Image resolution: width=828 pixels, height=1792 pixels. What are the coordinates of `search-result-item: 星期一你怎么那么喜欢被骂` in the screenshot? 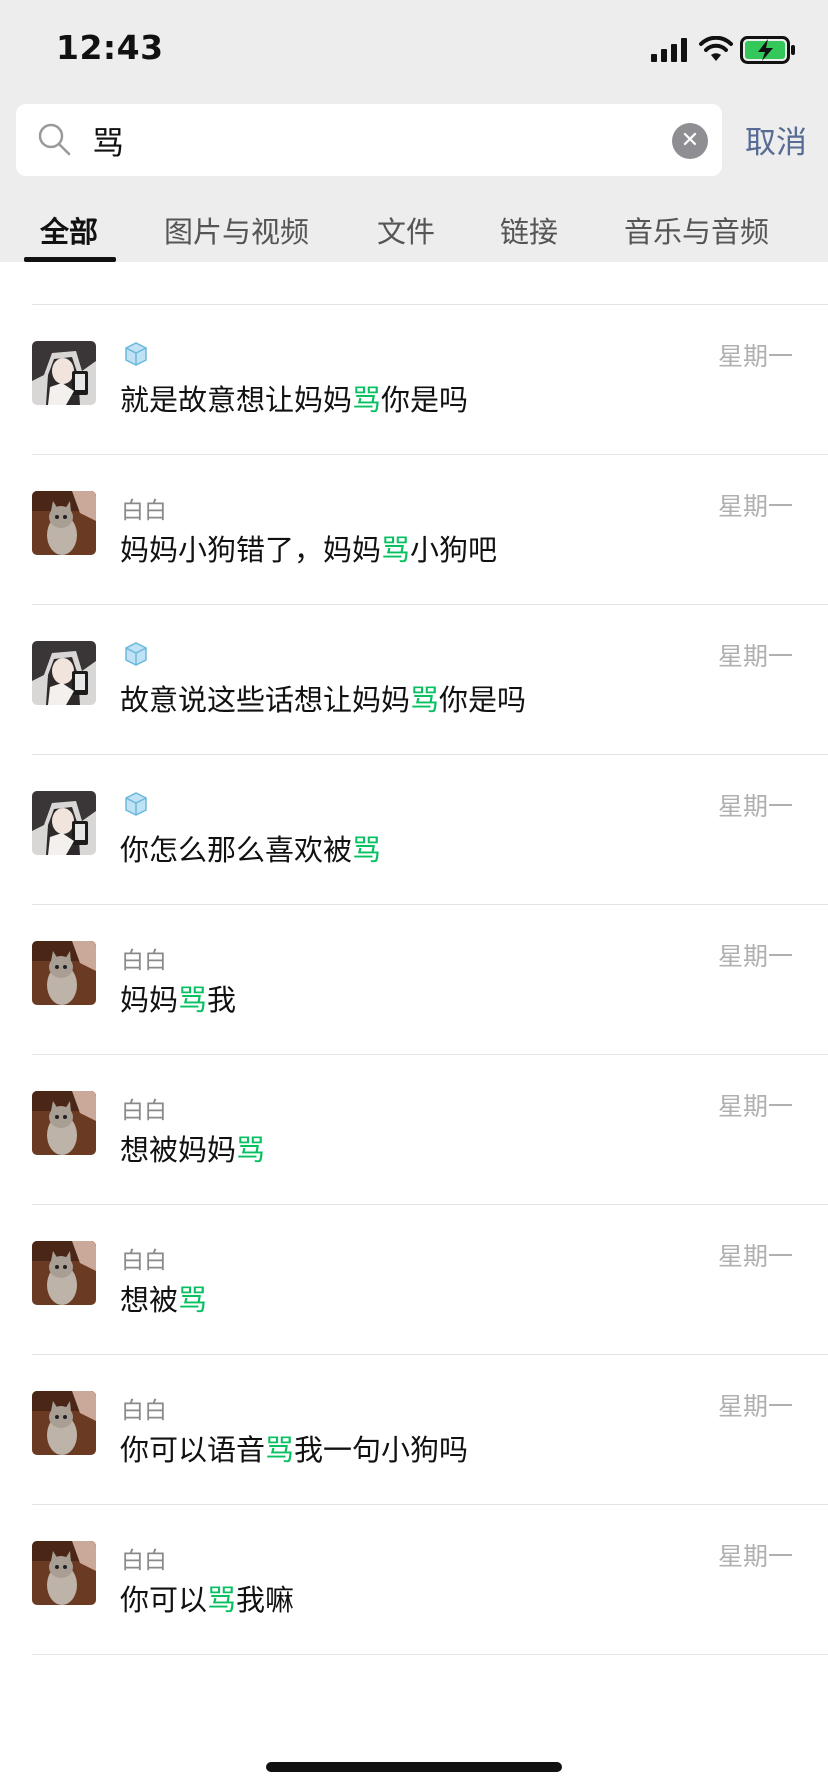 It's located at (414, 830).